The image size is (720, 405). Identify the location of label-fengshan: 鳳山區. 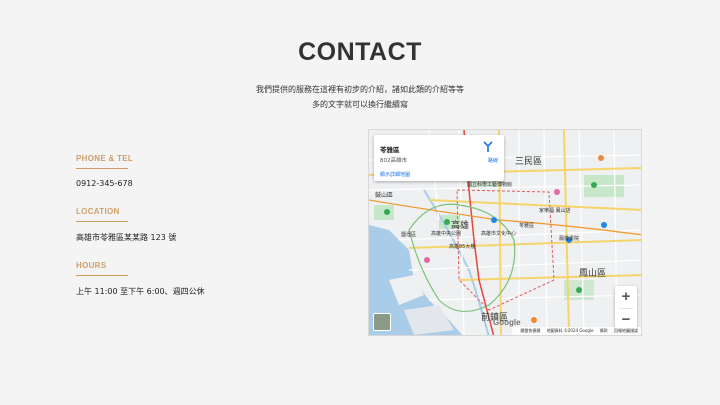
(593, 274).